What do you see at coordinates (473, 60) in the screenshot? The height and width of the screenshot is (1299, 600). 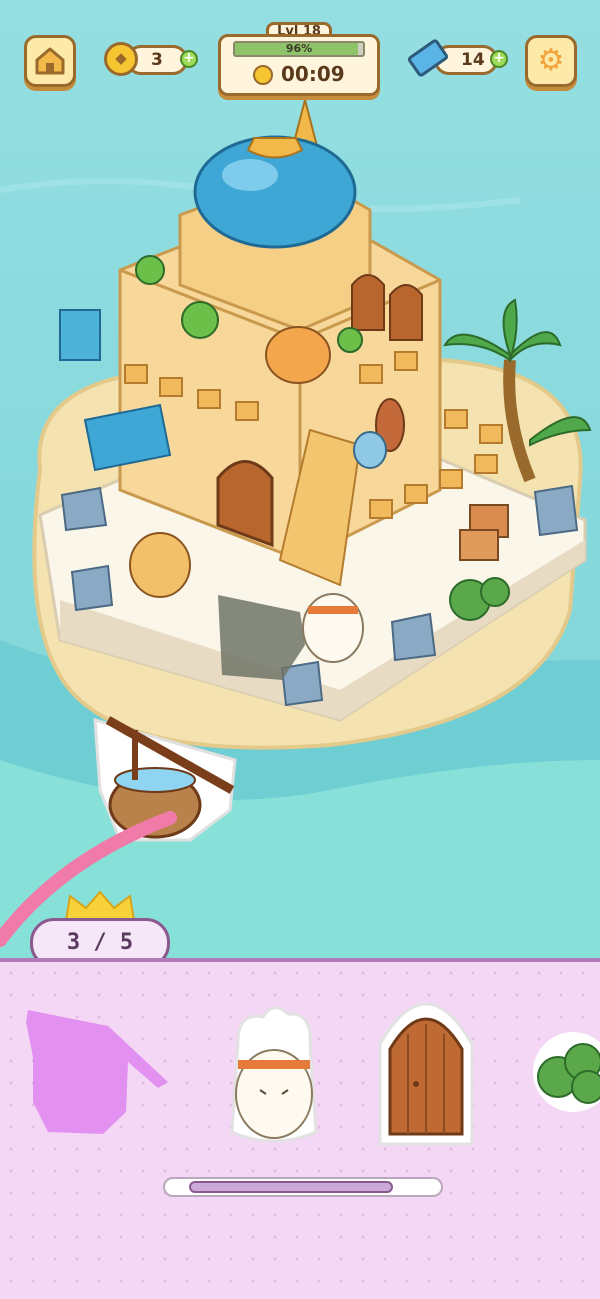 I see `ticket-count: 14` at bounding box center [473, 60].